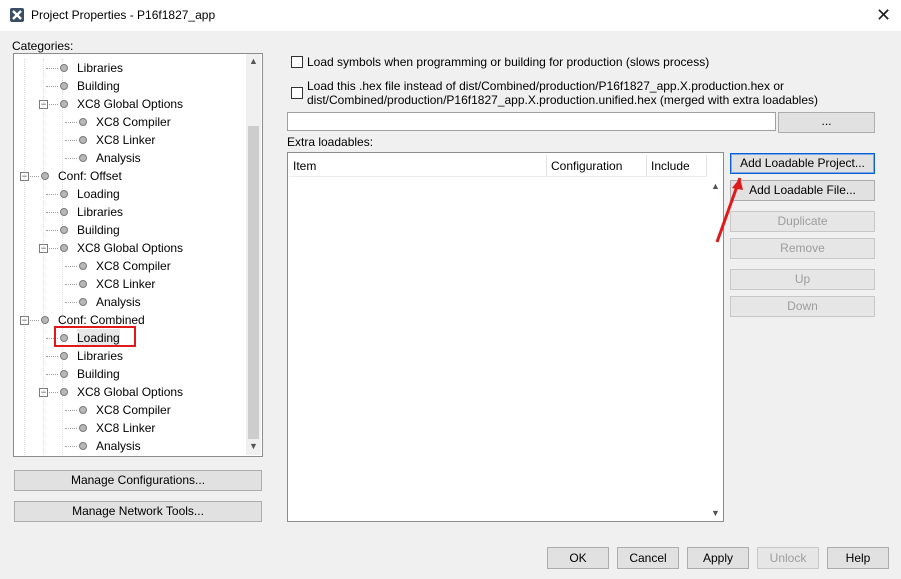 This screenshot has height=579, width=901. Describe the element at coordinates (597, 166) in the screenshot. I see `column-header-configuration: Configuration` at that location.